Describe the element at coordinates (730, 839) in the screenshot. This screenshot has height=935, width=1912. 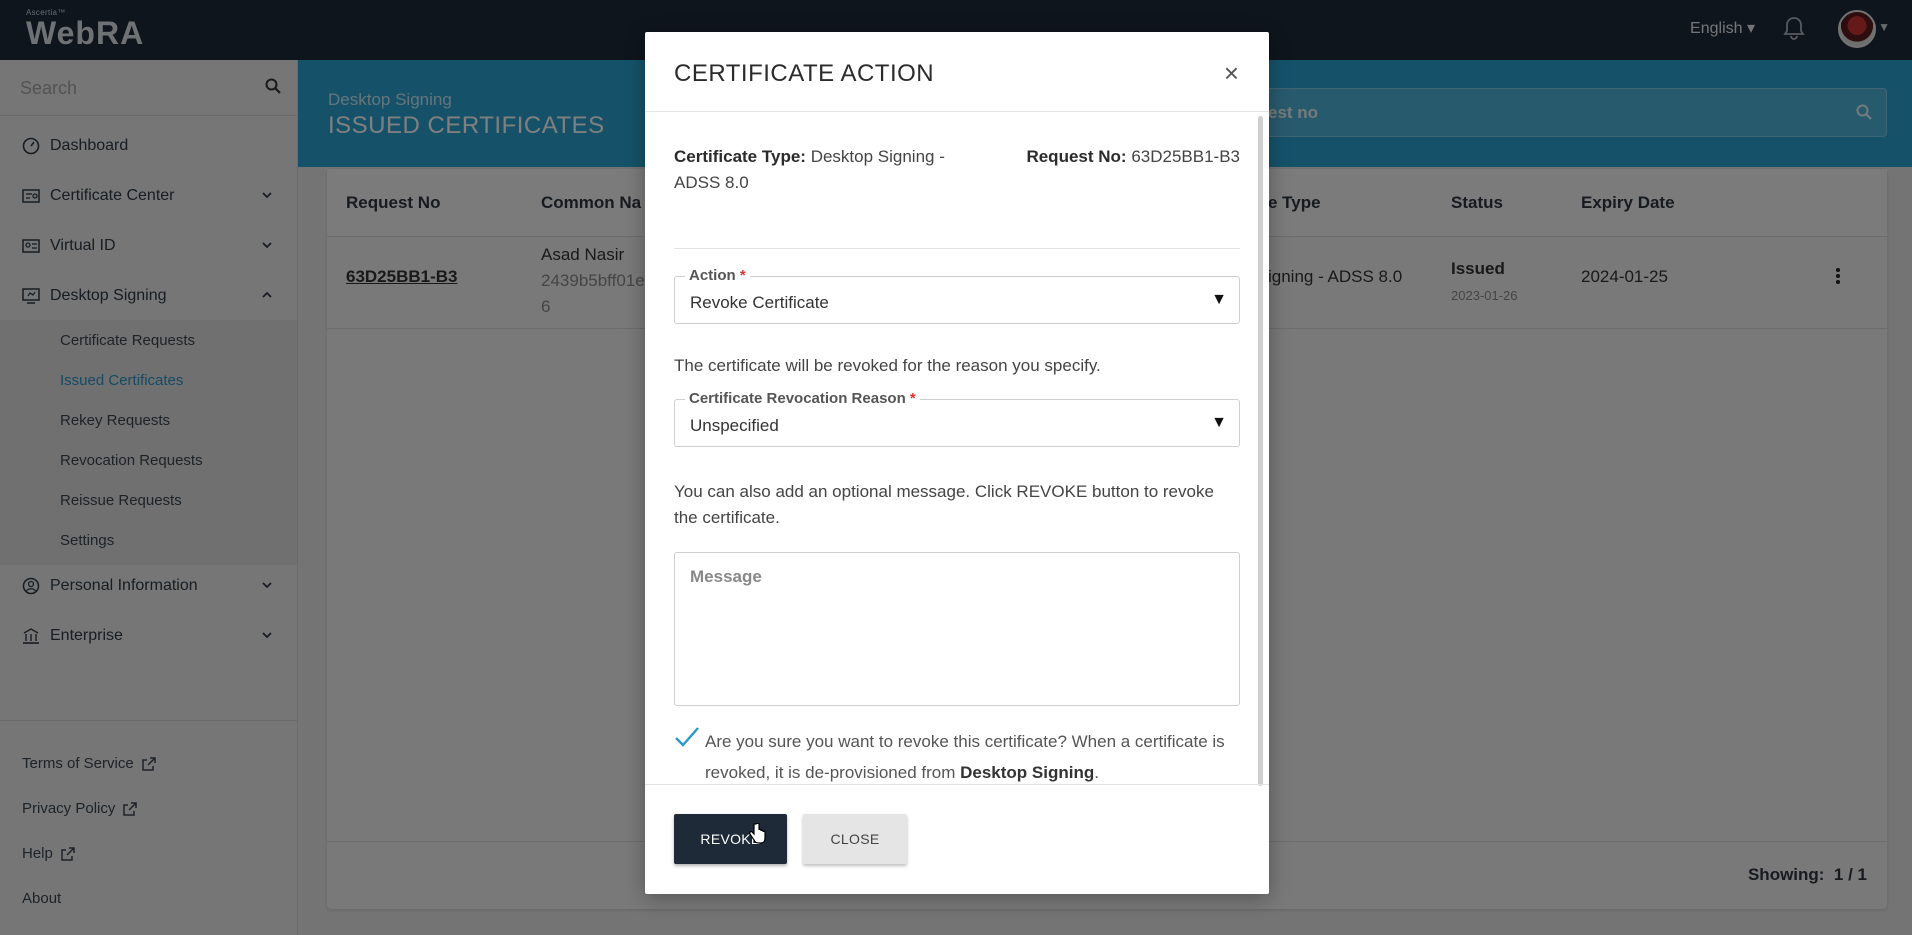
I see `revoke-button: REVOKE` at that location.